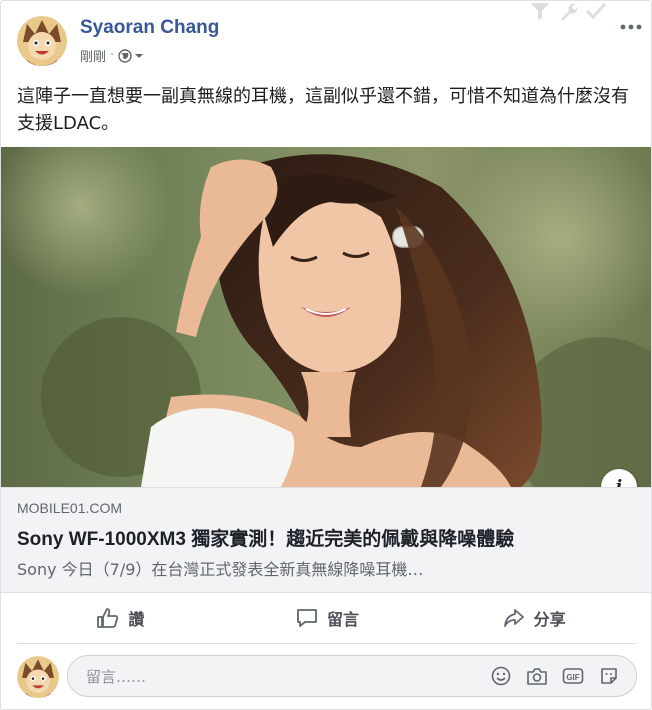 The height and width of the screenshot is (710, 652). I want to click on privacy-selector, so click(131, 55).